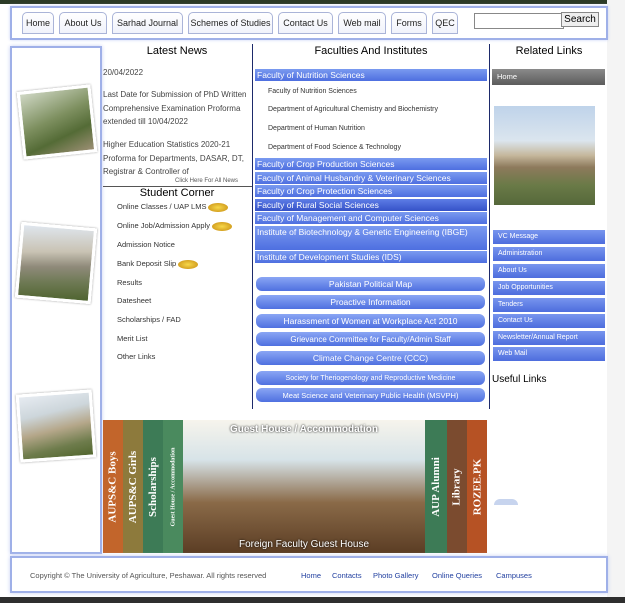 This screenshot has width=625, height=603. Describe the element at coordinates (334, 147) in the screenshot. I see `fac-sub-food-science: Department of Food Science & Technology` at that location.